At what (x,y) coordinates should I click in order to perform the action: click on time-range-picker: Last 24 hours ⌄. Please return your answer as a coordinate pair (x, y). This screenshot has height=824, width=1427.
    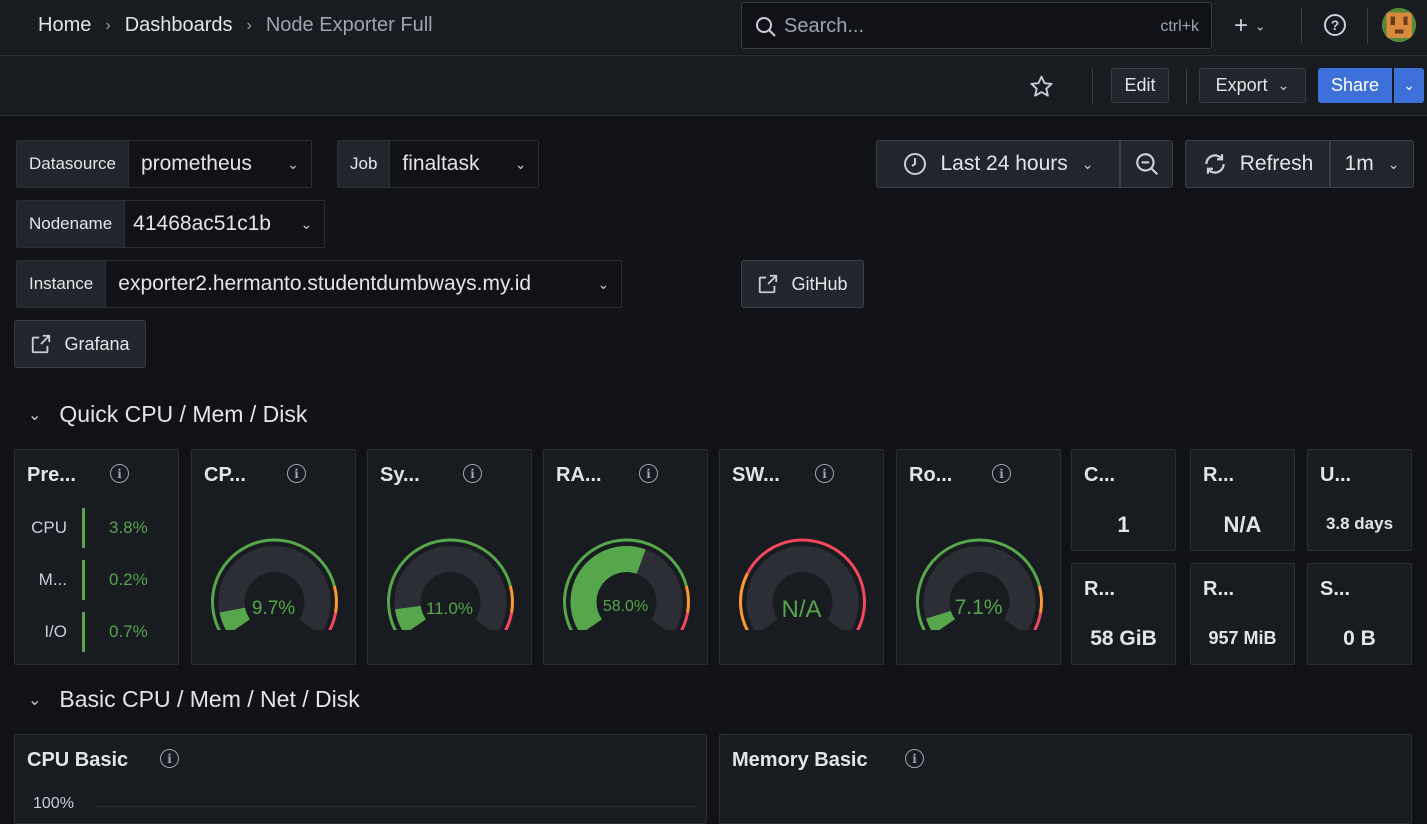
    Looking at the image, I should click on (998, 164).